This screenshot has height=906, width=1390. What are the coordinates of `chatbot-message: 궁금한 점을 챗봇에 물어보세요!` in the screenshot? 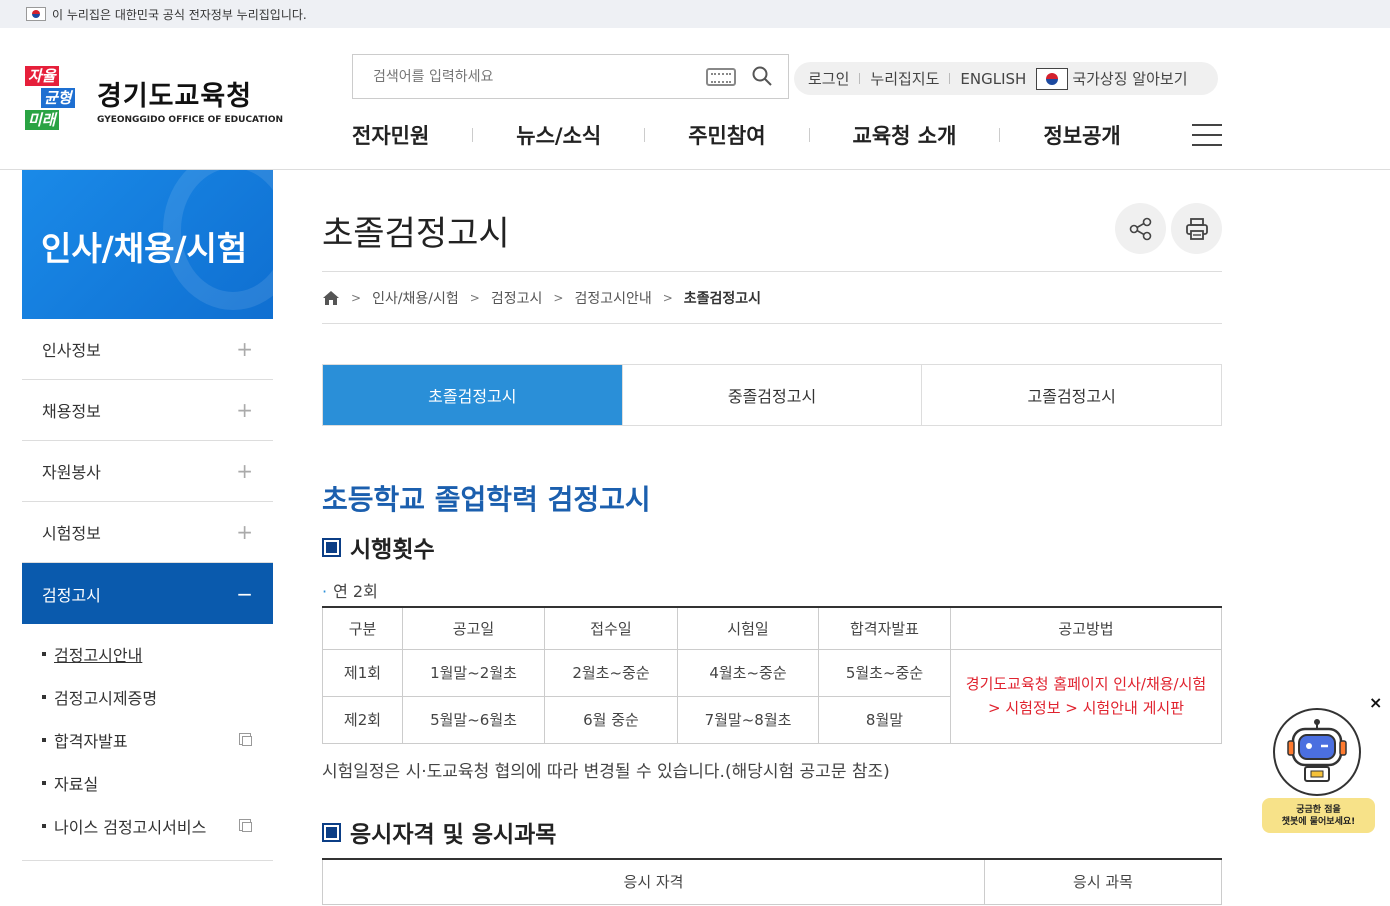 It's located at (1318, 815).